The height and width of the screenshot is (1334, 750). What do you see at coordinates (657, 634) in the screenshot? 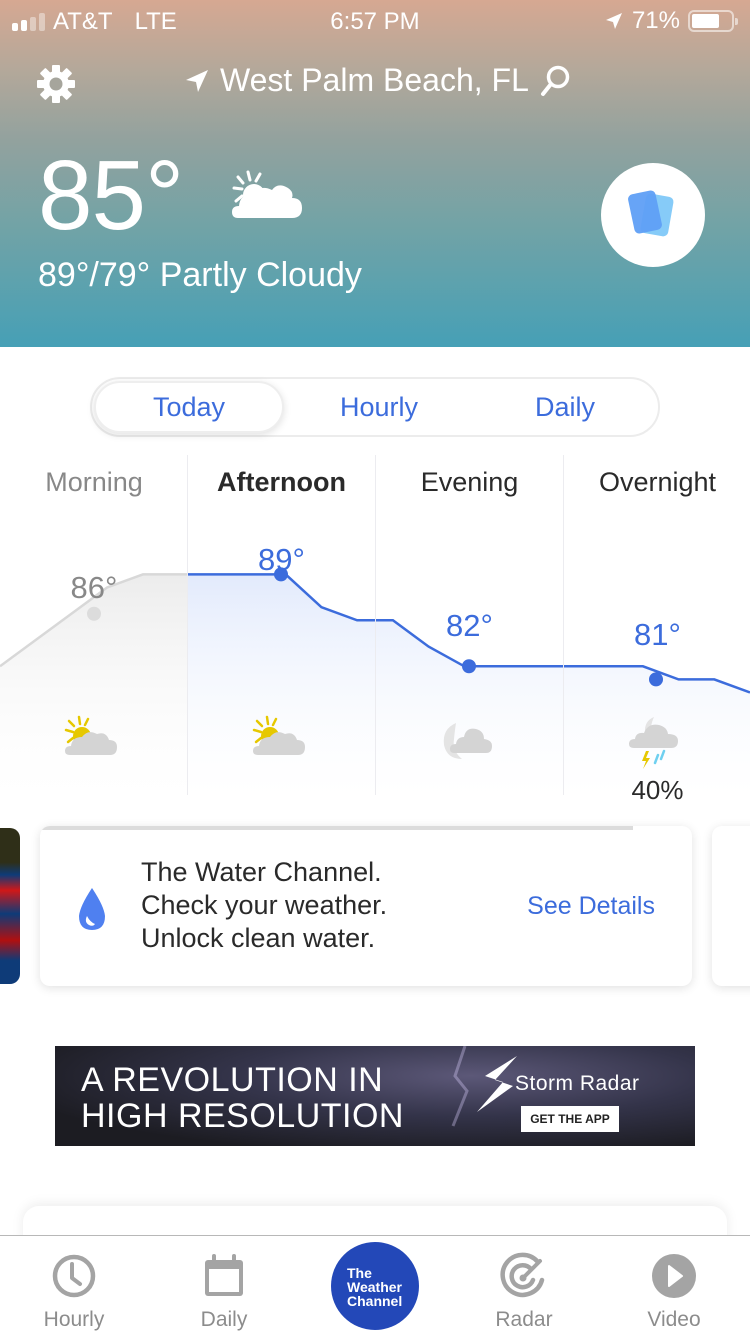
I see `period-temp: 81°` at bounding box center [657, 634].